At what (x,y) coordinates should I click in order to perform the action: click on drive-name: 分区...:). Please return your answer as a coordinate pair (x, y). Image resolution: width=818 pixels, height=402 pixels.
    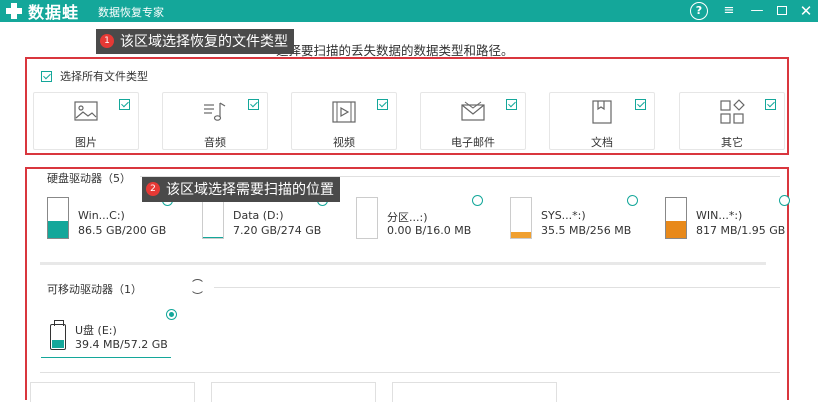
    Looking at the image, I should click on (407, 217).